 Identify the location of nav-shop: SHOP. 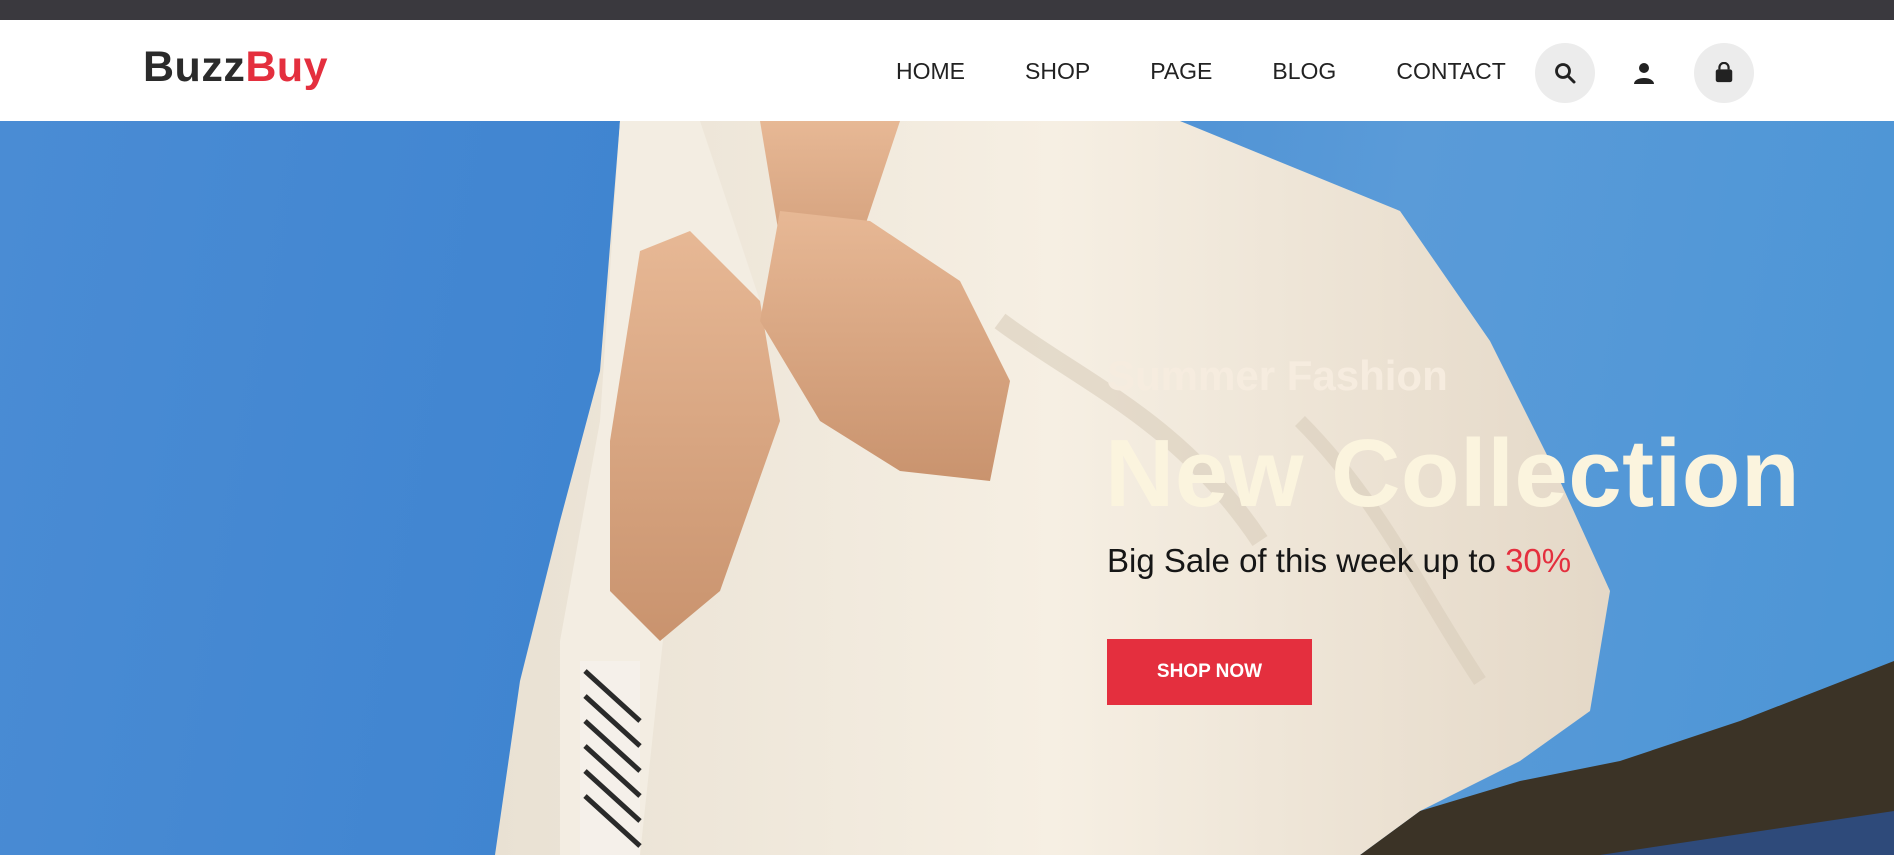
(1057, 71).